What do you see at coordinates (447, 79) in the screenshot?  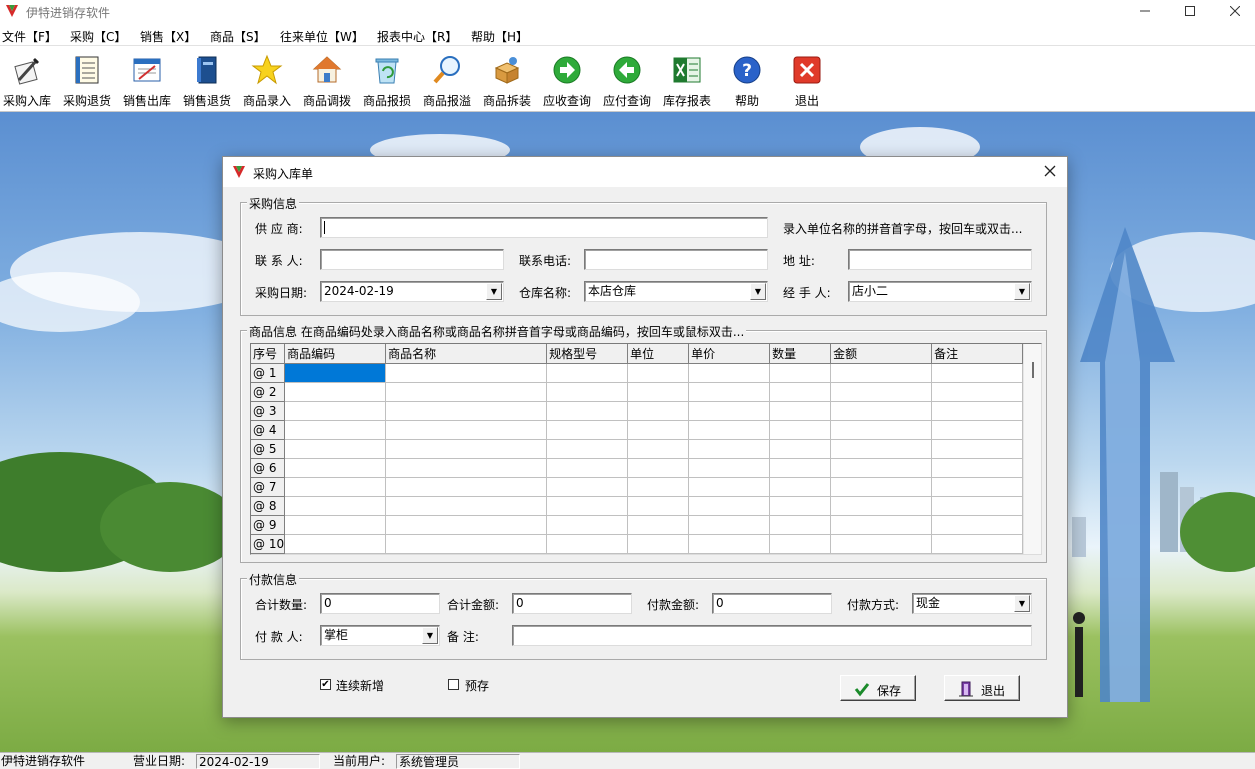 I see `toolbar-goods-overflow-button: 商品报溢` at bounding box center [447, 79].